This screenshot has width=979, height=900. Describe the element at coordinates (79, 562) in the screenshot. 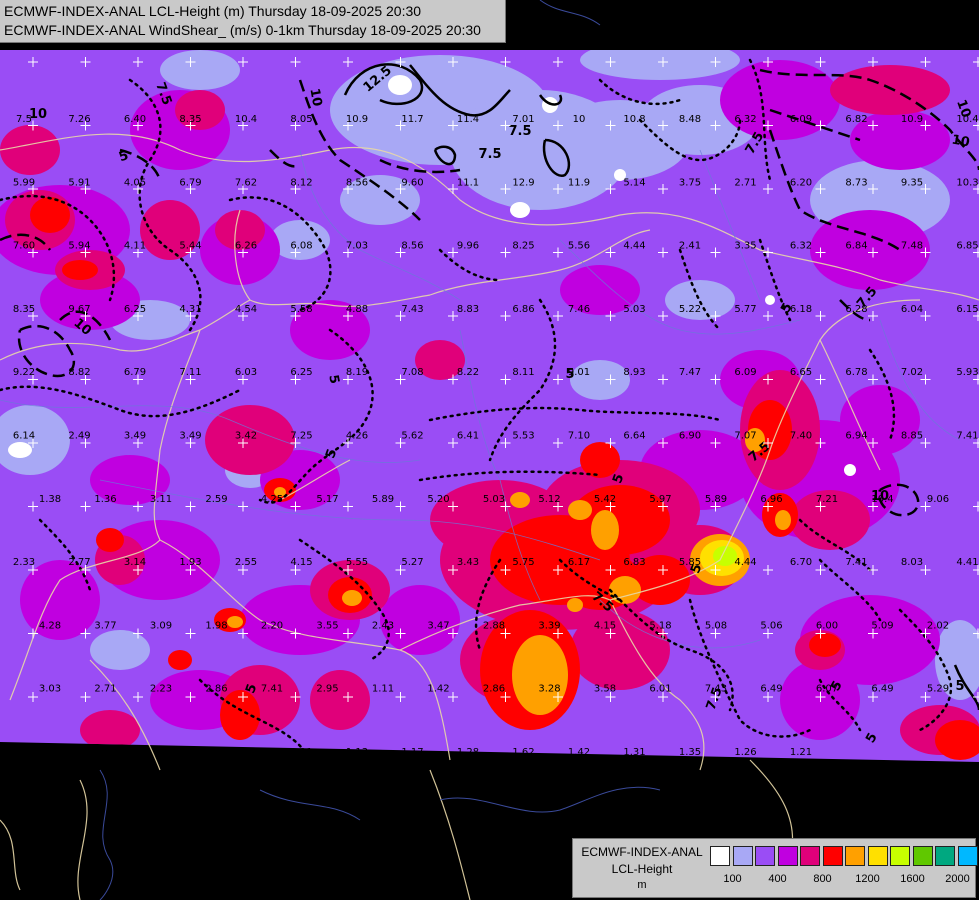

I see `grid-value: 2.77` at that location.